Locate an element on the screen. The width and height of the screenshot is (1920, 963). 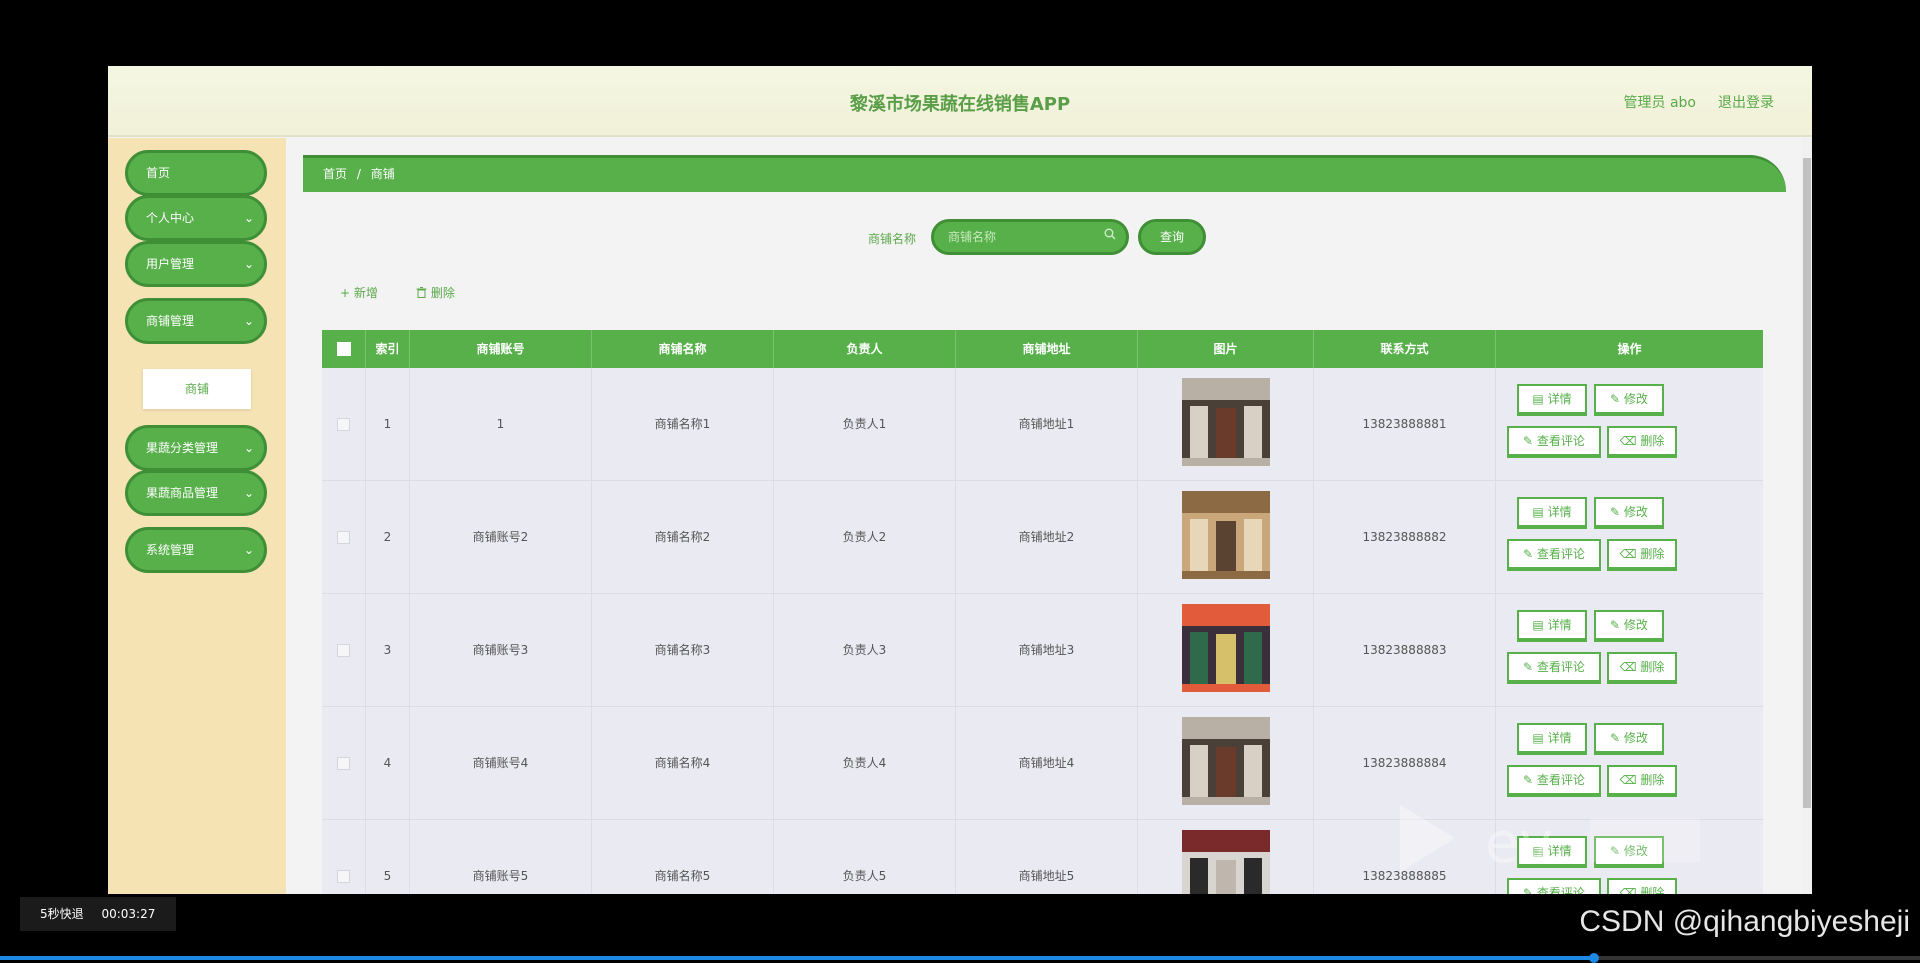
cell-address: 商铺地址4 is located at coordinates (1047, 763).